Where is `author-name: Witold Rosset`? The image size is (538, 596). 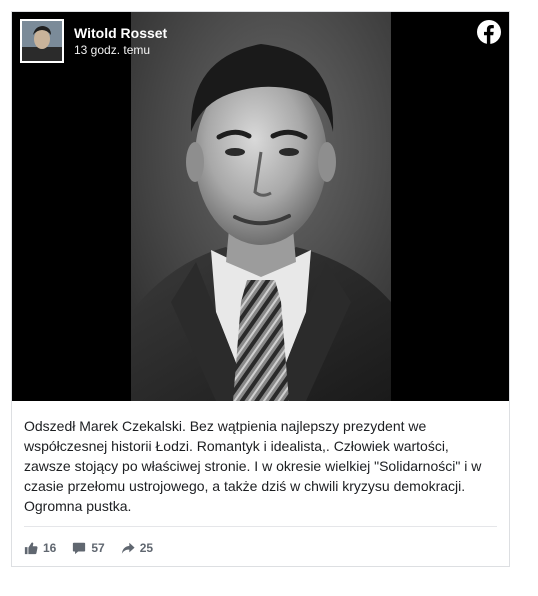 author-name: Witold Rosset is located at coordinates (120, 33).